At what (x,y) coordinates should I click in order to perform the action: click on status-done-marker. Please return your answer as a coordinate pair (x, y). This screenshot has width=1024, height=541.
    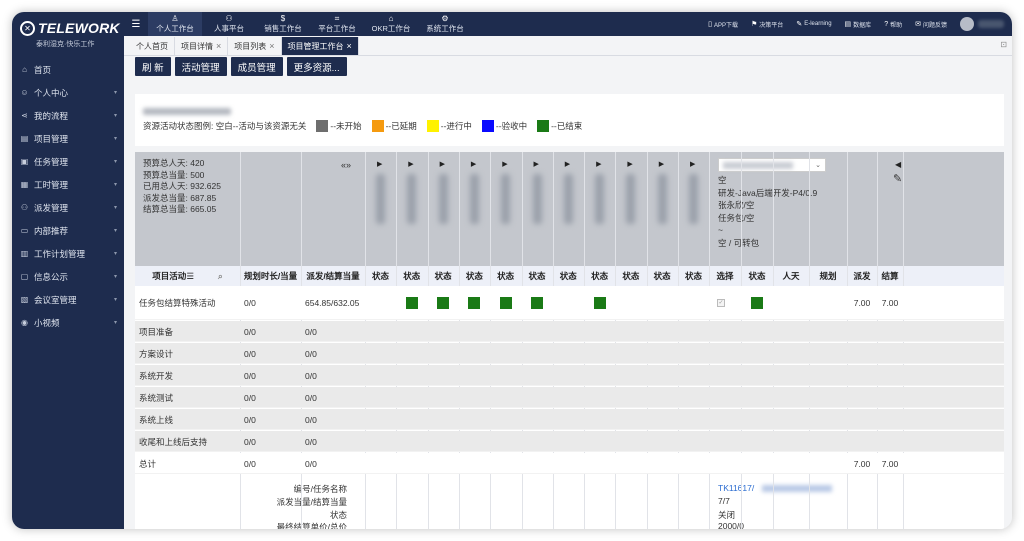
    Looking at the image, I should click on (443, 303).